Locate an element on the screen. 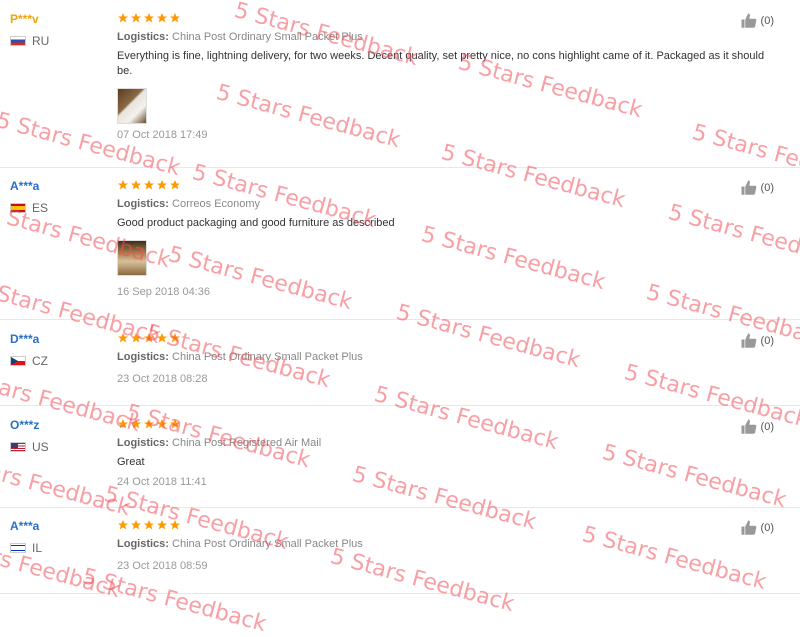 The width and height of the screenshot is (800, 637). flag-us-icon is located at coordinates (18, 447).